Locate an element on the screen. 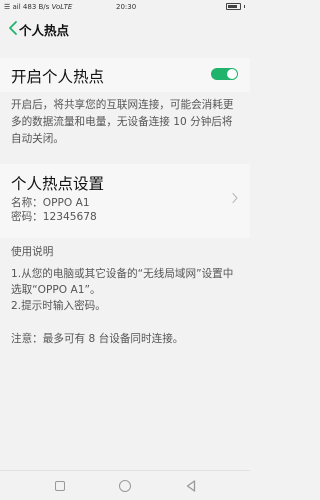 Image resolution: width=320 pixels, height=500 pixels. chevron-right-icon is located at coordinates (235, 198).